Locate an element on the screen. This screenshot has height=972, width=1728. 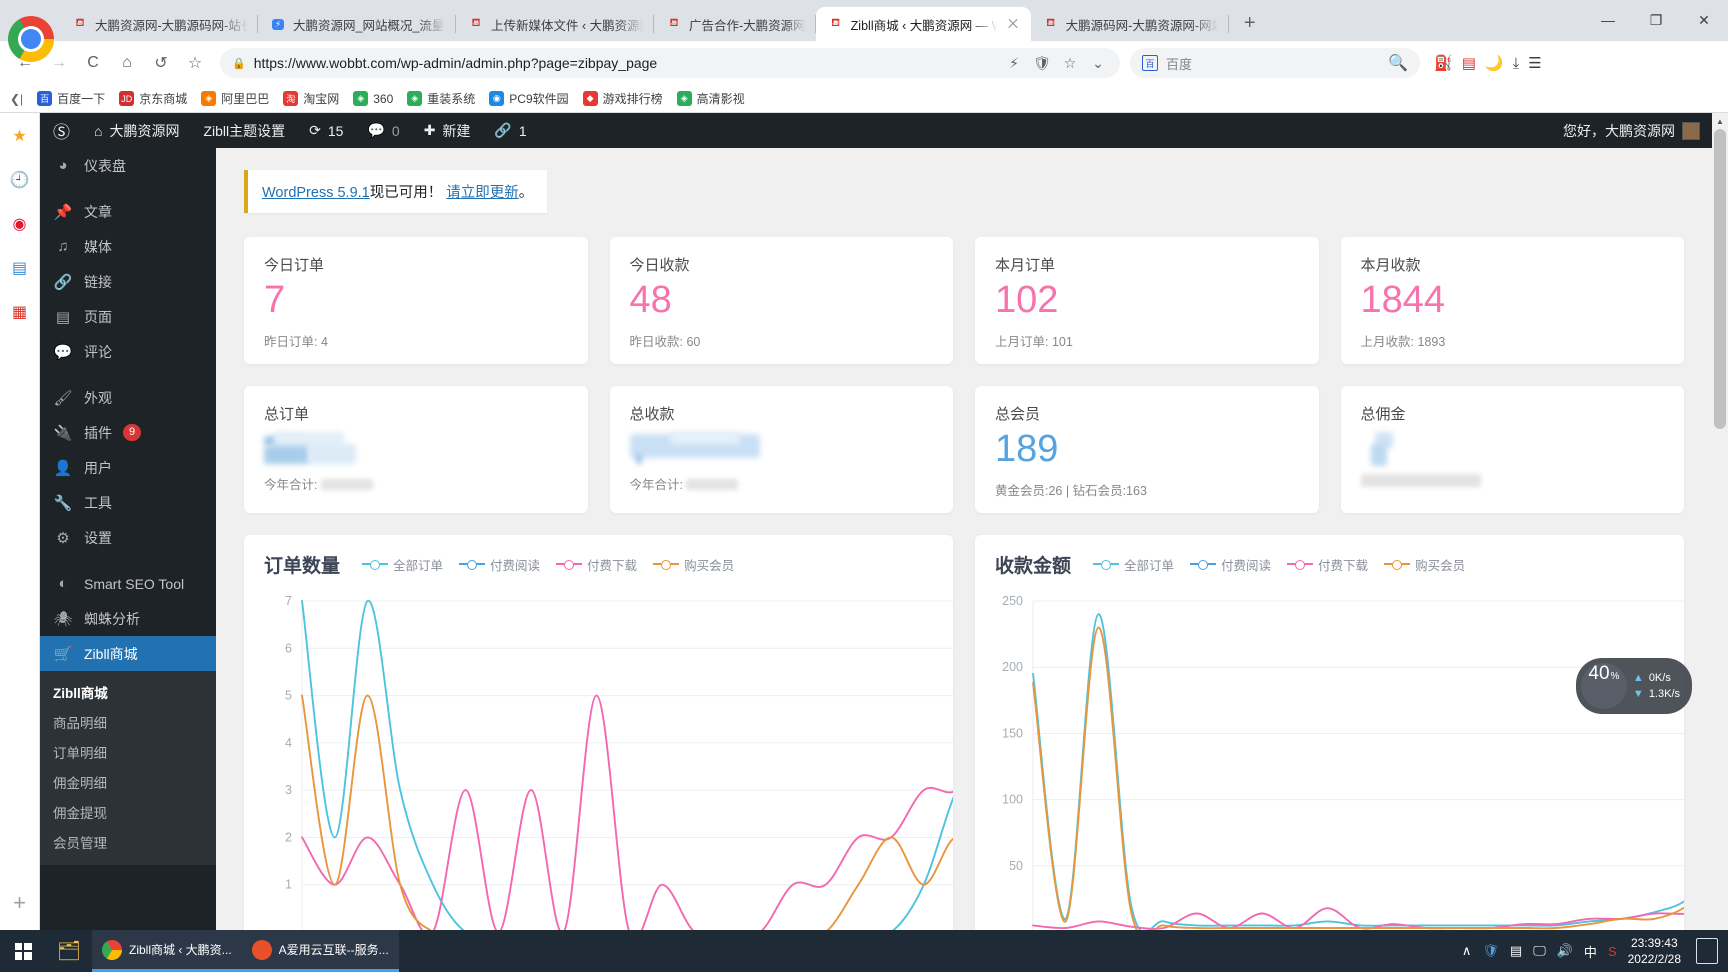
chrome-logo-icon is located at coordinates (31, 39).